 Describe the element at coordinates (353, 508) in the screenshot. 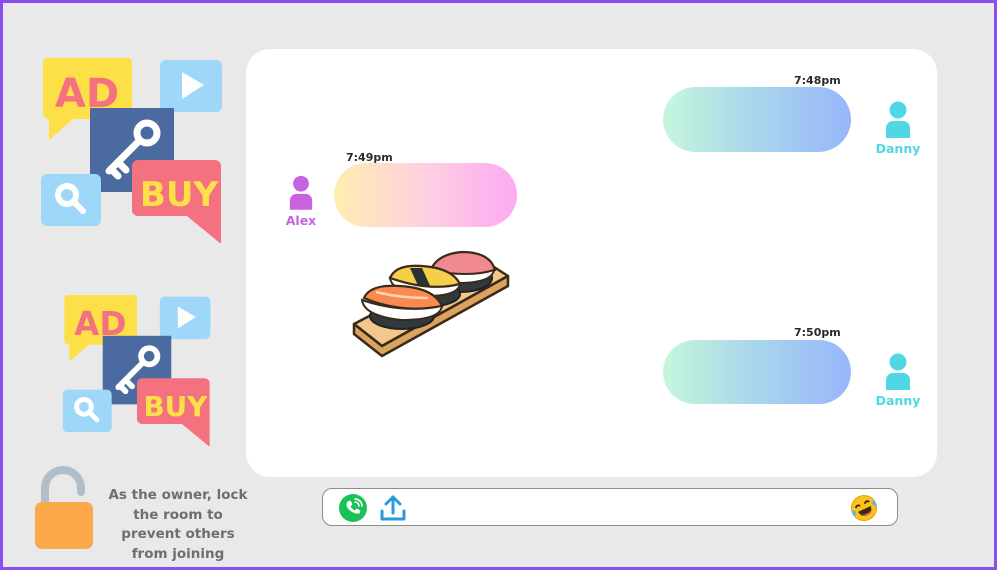

I see `phone-call-icon` at that location.